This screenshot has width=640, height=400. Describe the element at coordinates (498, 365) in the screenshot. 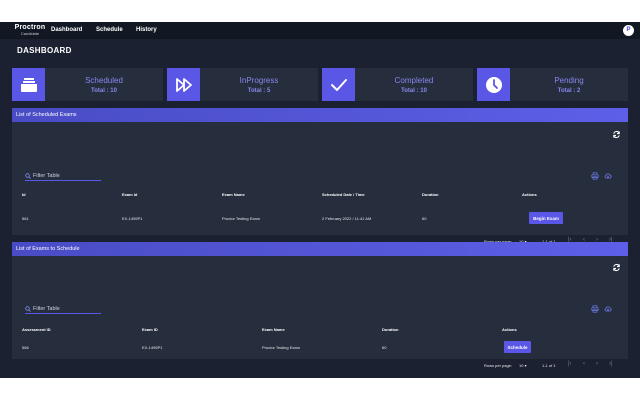

I see `rows-per-page-label: Rows per page:` at that location.